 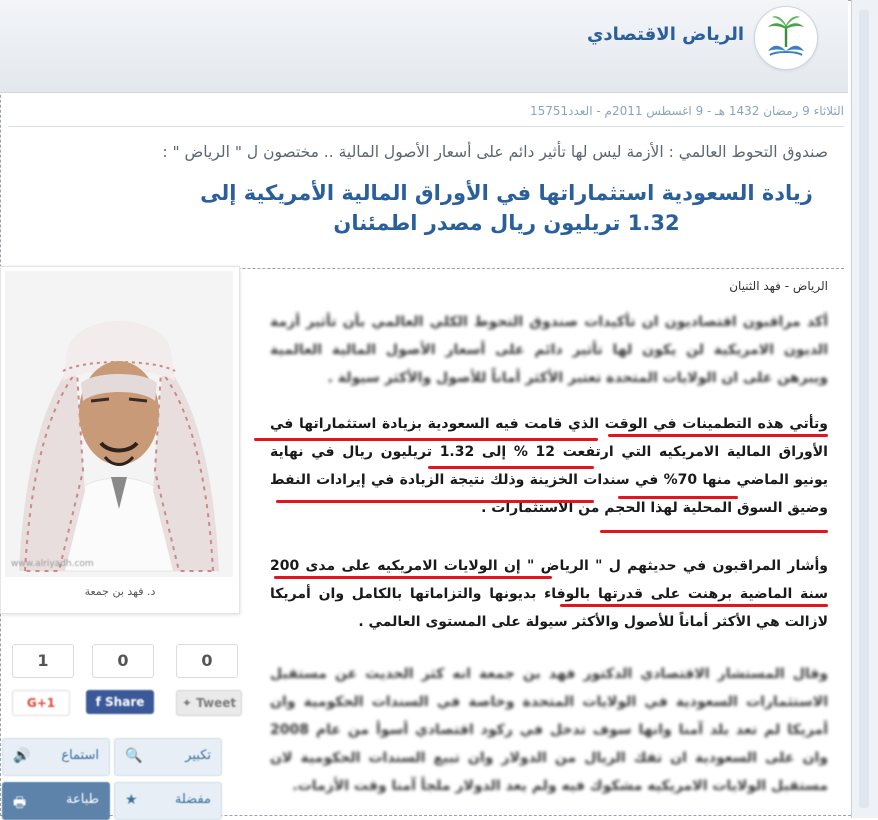 I want to click on print-button: طباعة 🖶, so click(x=56, y=801).